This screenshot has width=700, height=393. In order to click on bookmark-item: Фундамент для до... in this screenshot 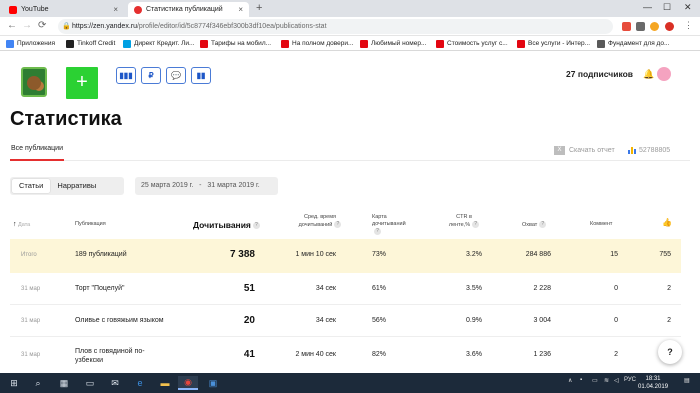, I will do `click(633, 43)`.